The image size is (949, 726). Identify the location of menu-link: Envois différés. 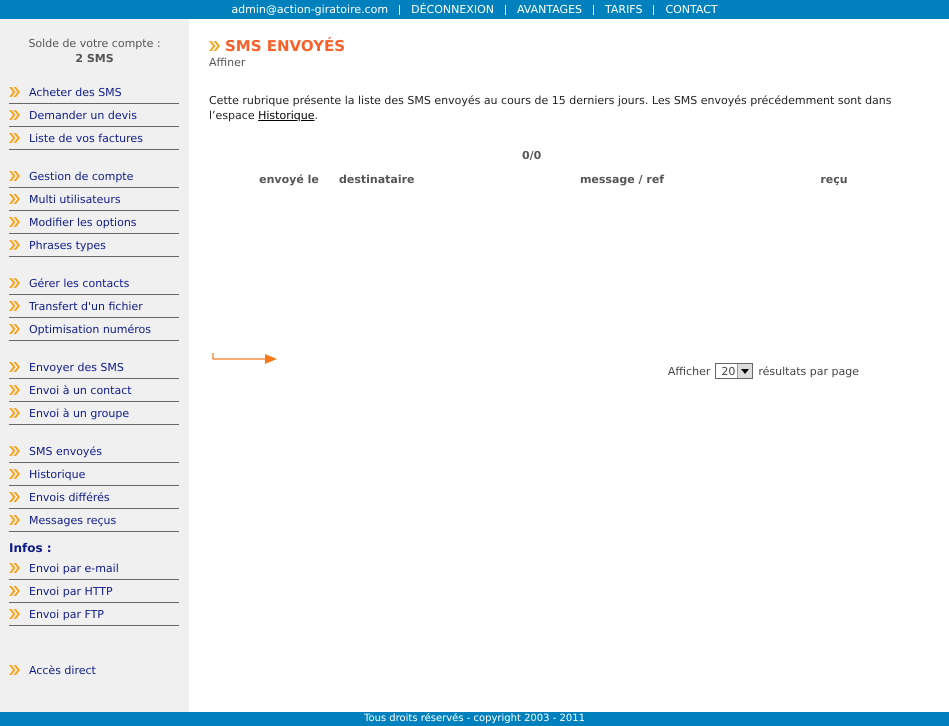
(94, 497).